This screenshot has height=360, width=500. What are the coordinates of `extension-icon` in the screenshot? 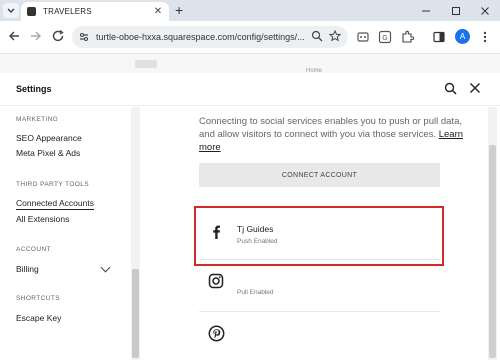 It's located at (363, 37).